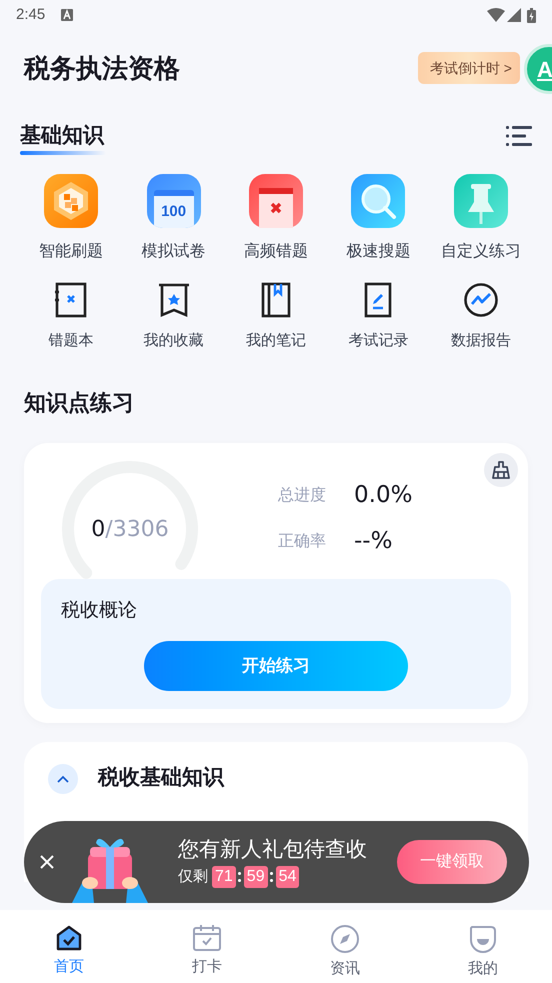  I want to click on home-icon, so click(69, 938).